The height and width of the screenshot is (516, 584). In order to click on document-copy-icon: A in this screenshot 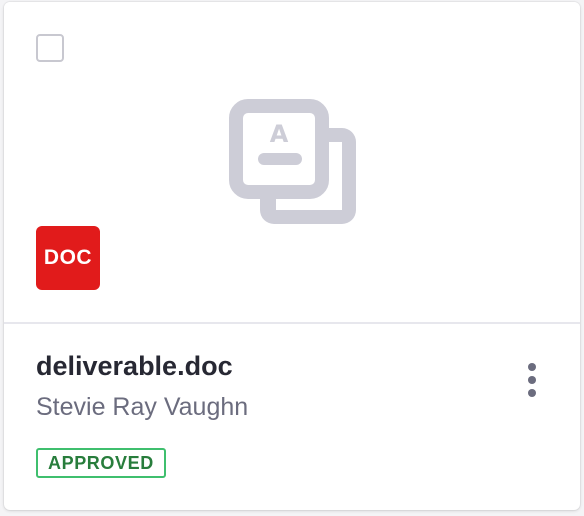, I will do `click(292, 161)`.